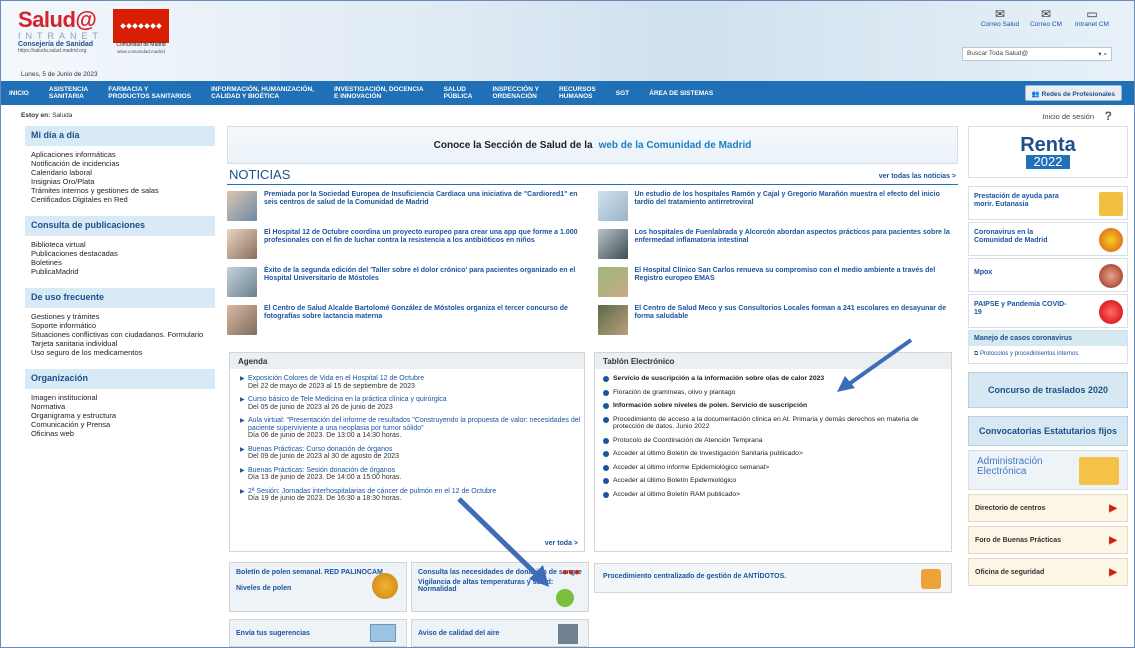 The image size is (1135, 648). What do you see at coordinates (19, 93) in the screenshot?
I see `nav-inicio: INICIO` at bounding box center [19, 93].